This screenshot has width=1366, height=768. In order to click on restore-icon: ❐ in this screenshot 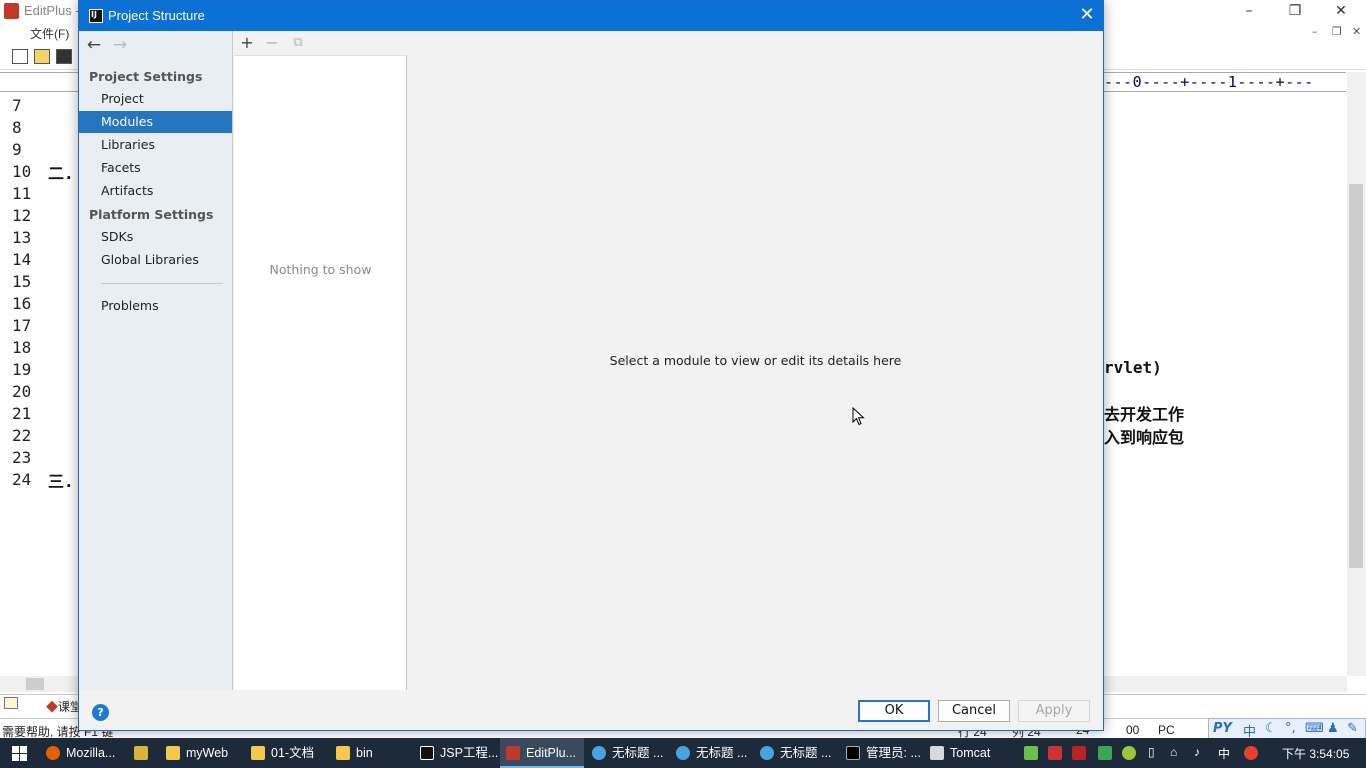, I will do `click(1295, 11)`.